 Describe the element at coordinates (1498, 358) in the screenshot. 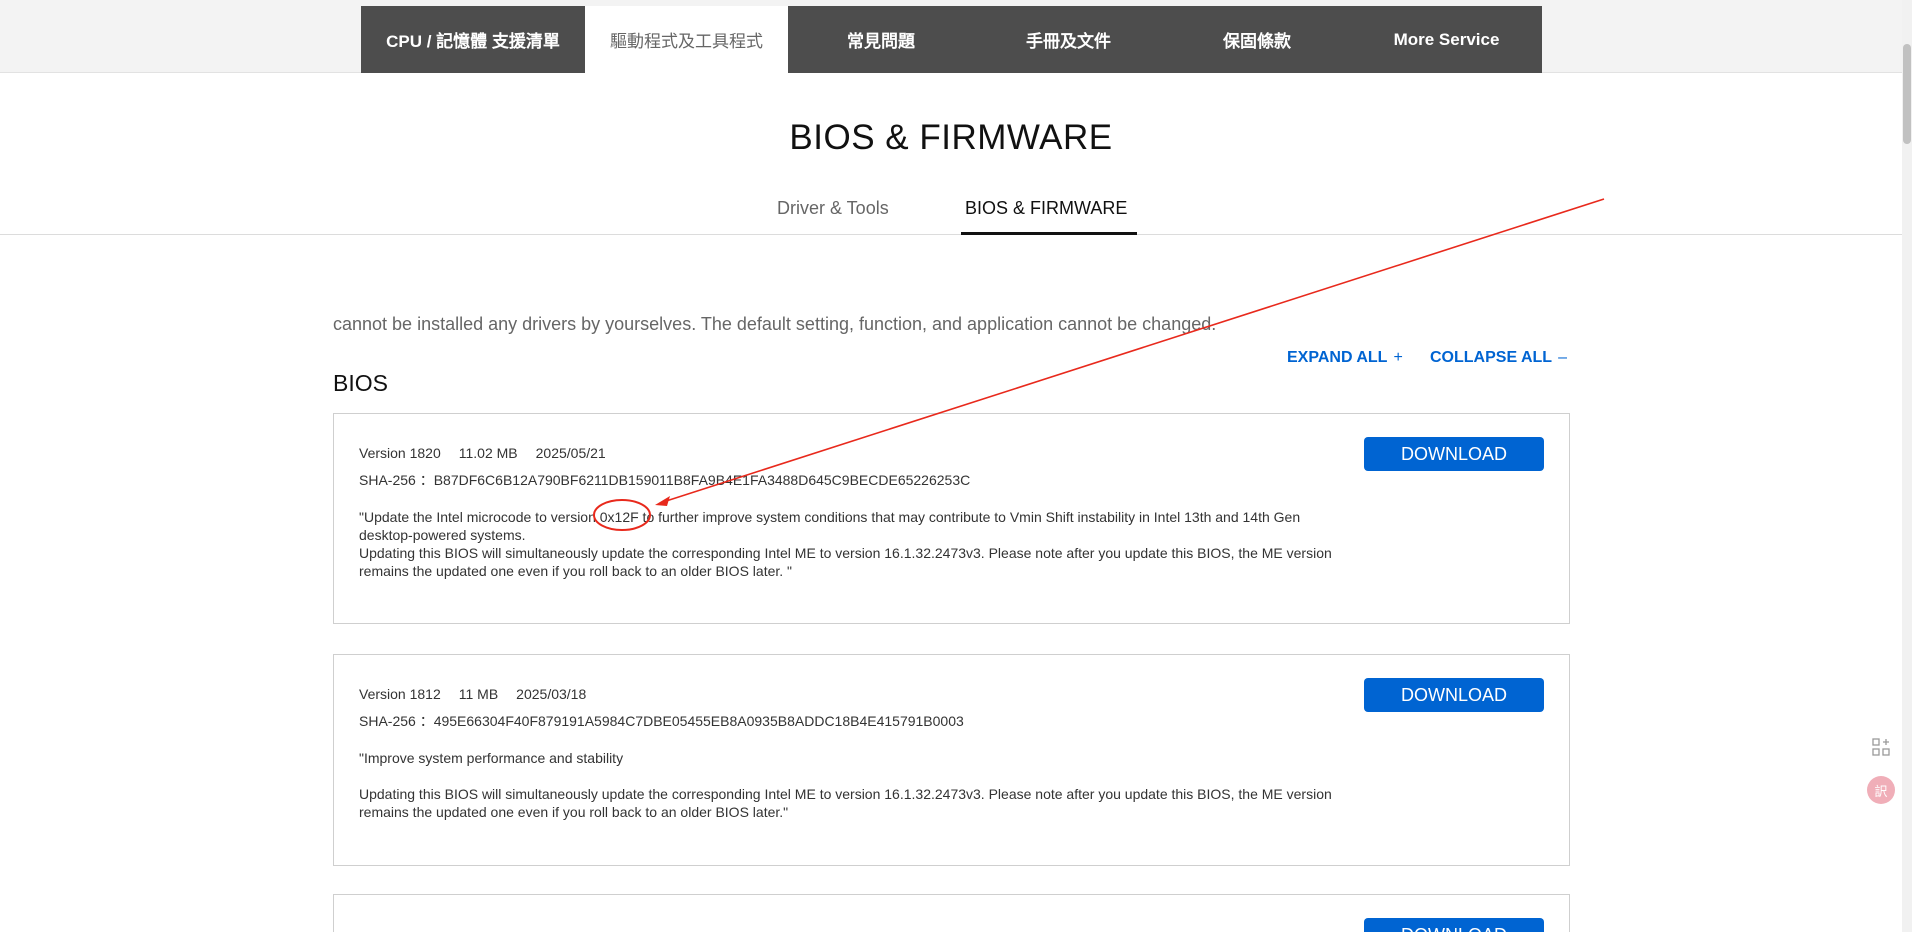

I see `collapse-all-button: COLLAPSE ALL –` at that location.